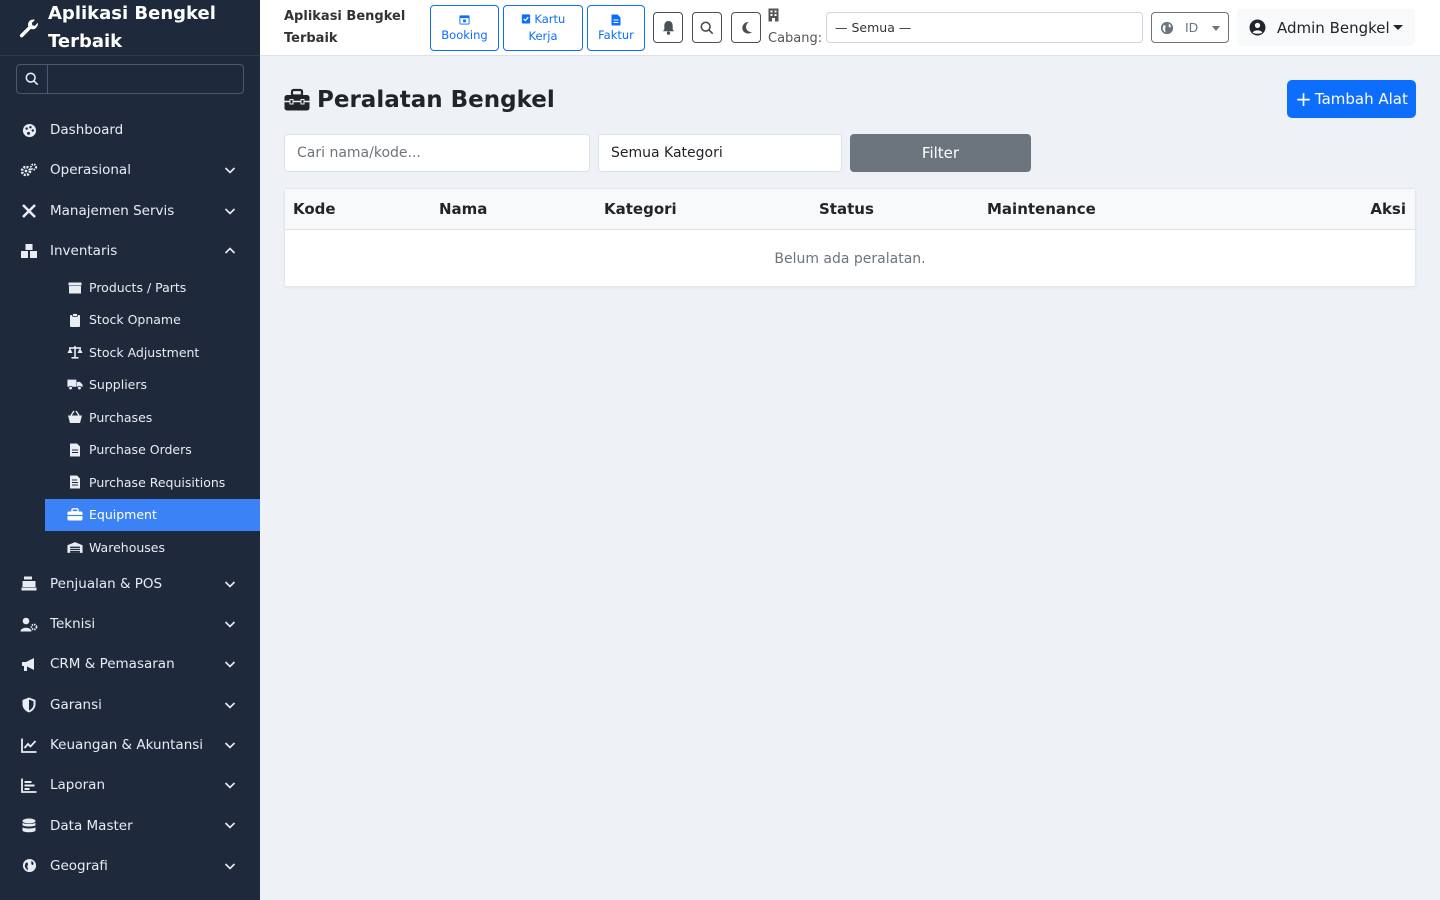  I want to click on chevron-up-icon, so click(230, 250).